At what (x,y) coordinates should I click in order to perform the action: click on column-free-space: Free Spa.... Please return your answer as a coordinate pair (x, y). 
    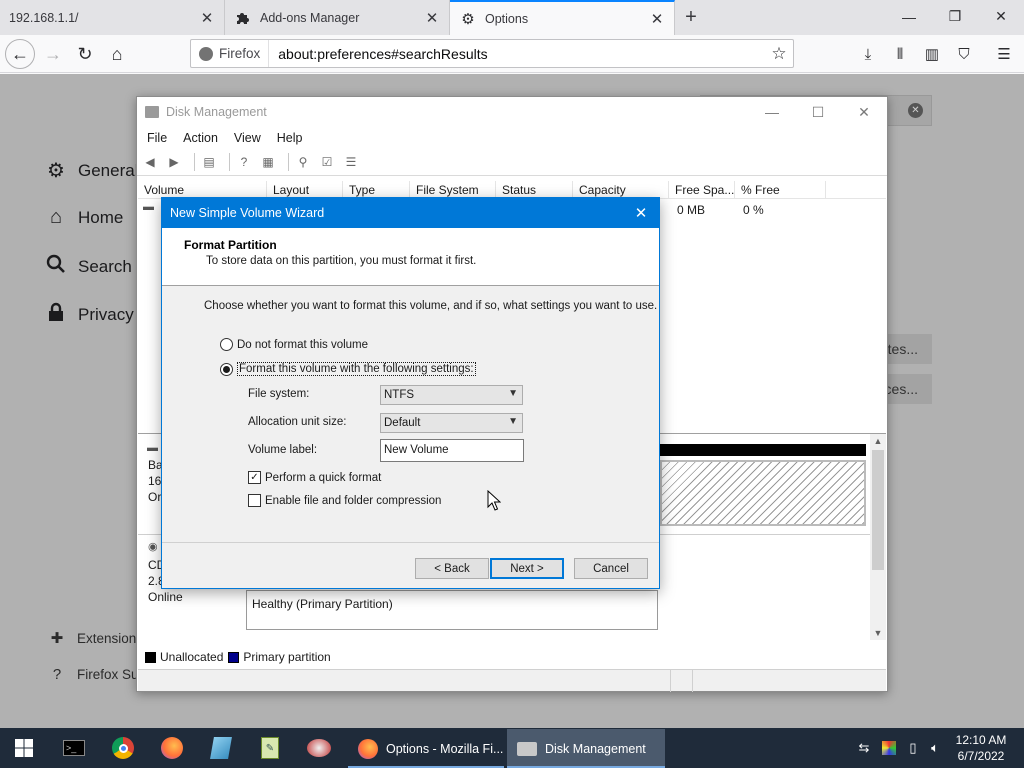
    Looking at the image, I should click on (702, 190).